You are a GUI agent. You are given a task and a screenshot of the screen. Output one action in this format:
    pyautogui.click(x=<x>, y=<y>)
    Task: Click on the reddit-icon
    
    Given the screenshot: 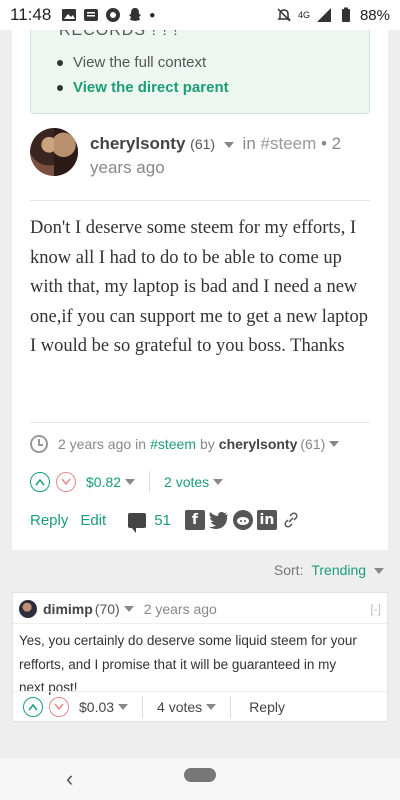 What is the action you would take?
    pyautogui.click(x=242, y=520)
    